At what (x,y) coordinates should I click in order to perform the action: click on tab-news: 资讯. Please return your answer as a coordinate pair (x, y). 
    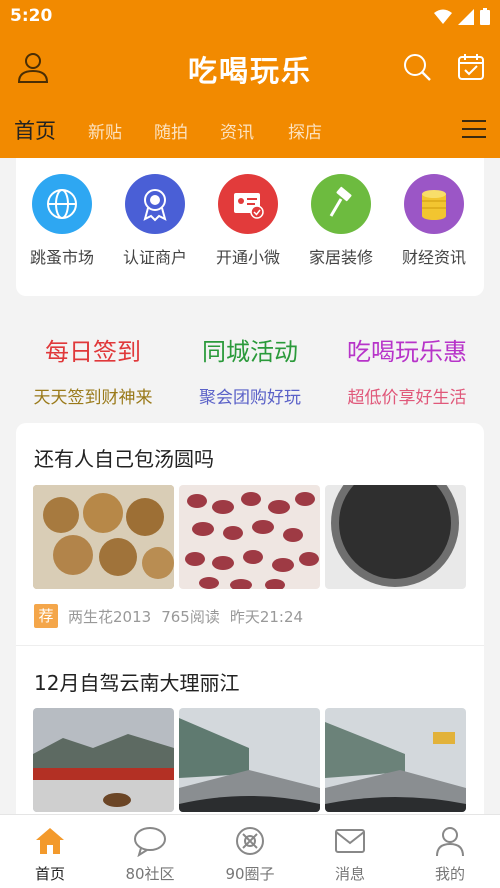
    Looking at the image, I should click on (237, 130).